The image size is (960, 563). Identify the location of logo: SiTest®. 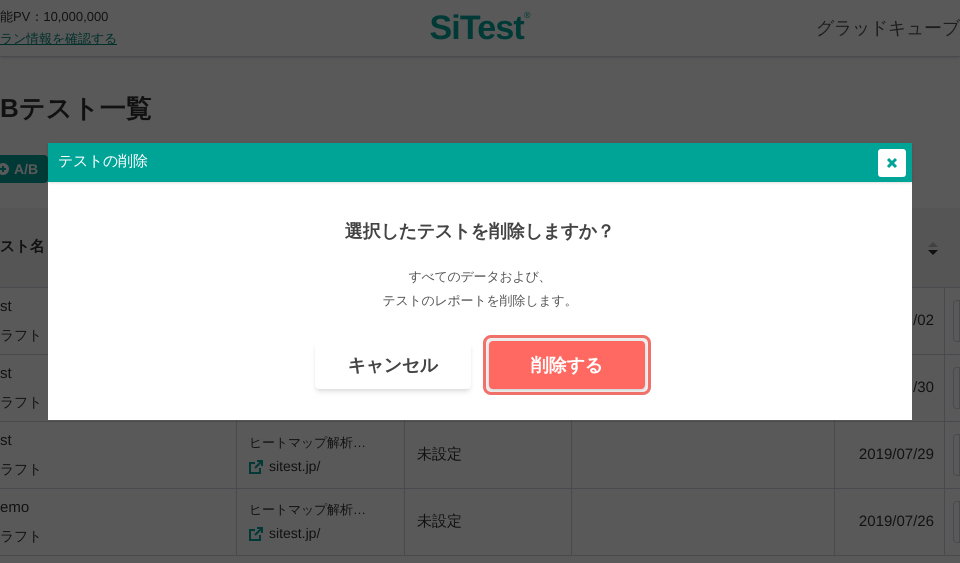
(480, 28).